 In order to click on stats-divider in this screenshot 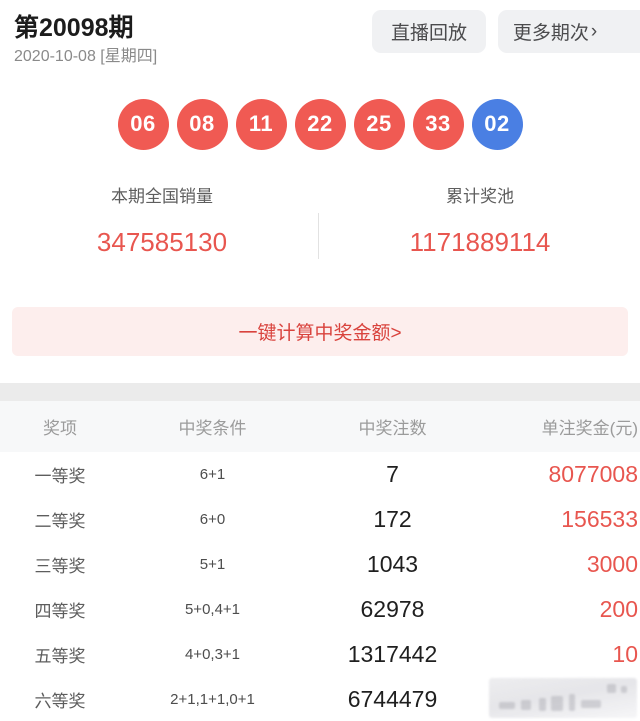, I will do `click(318, 236)`.